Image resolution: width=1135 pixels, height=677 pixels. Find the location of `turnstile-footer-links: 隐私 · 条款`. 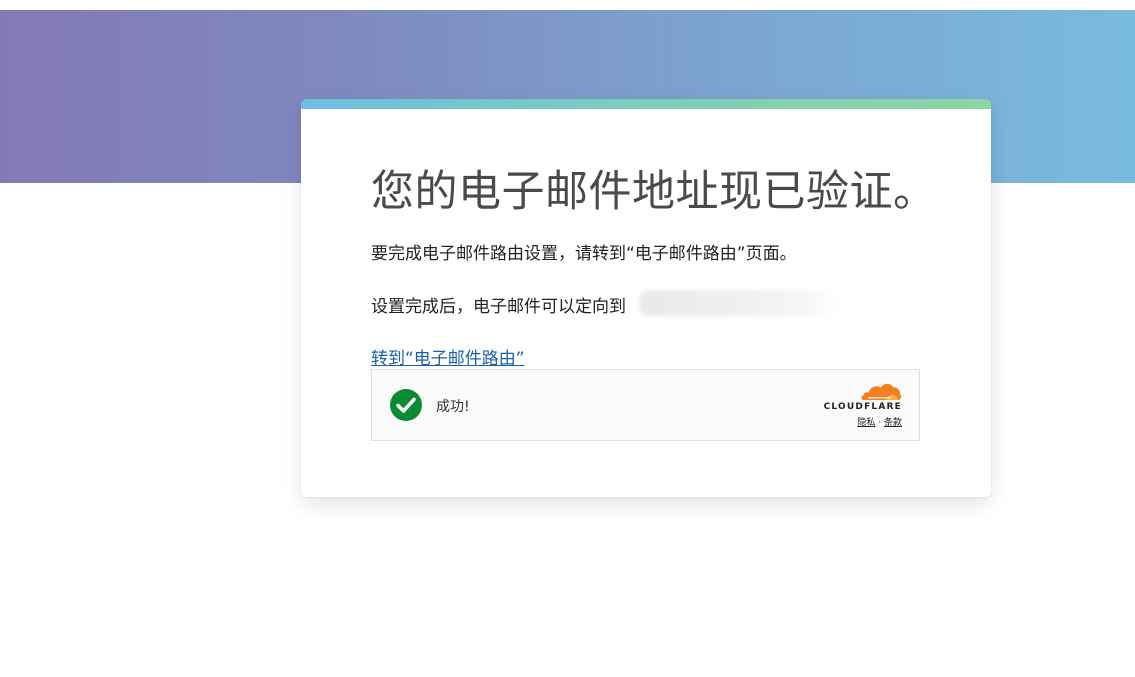

turnstile-footer-links: 隐私 · 条款 is located at coordinates (879, 421).